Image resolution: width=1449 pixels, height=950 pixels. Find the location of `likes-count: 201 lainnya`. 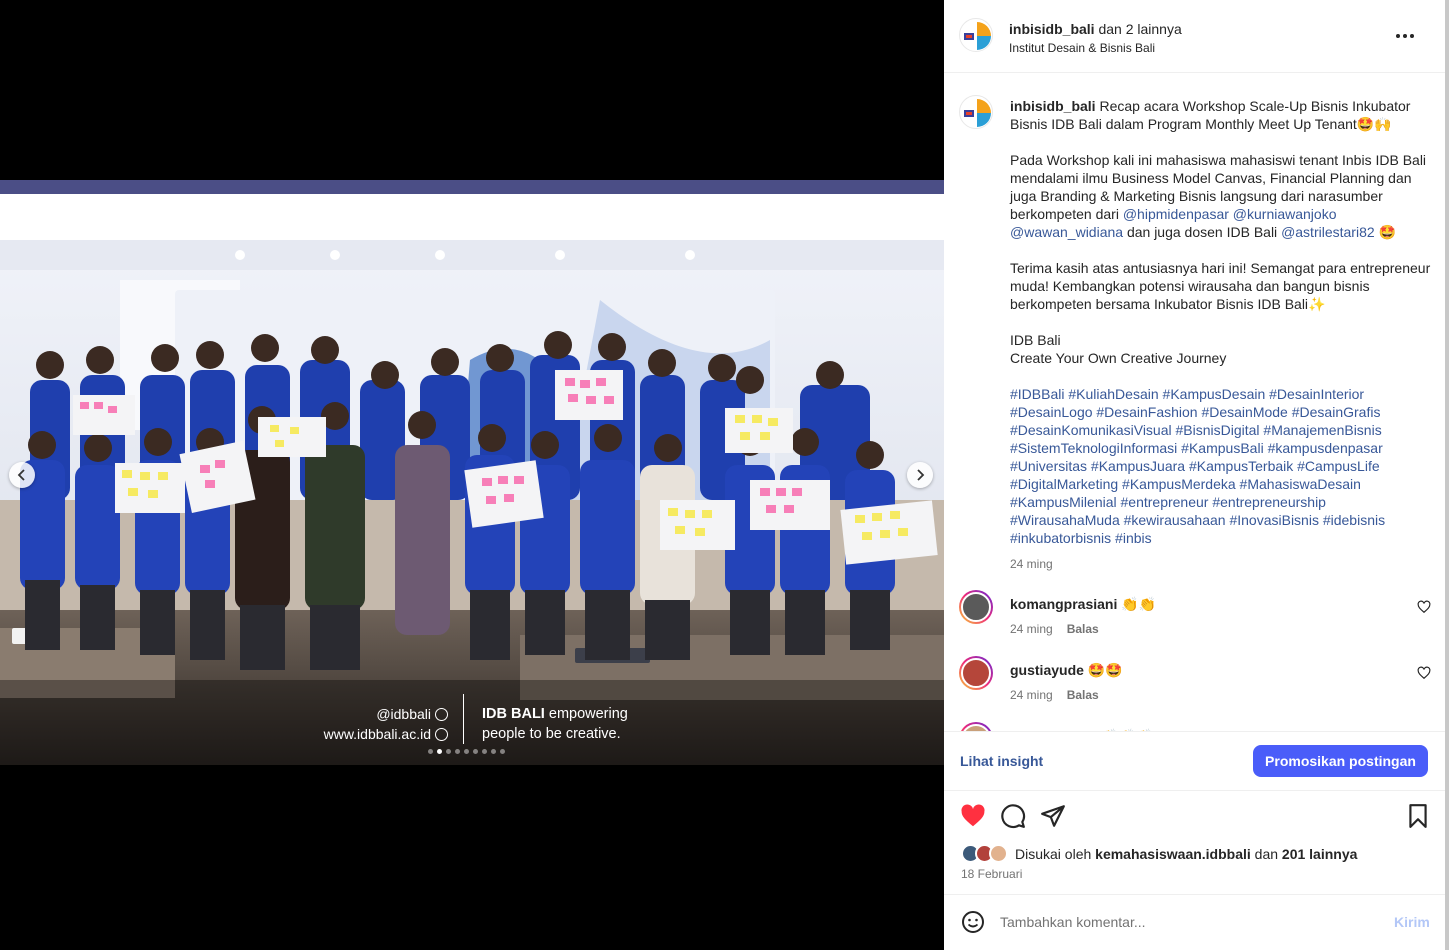

likes-count: 201 lainnya is located at coordinates (1320, 854).